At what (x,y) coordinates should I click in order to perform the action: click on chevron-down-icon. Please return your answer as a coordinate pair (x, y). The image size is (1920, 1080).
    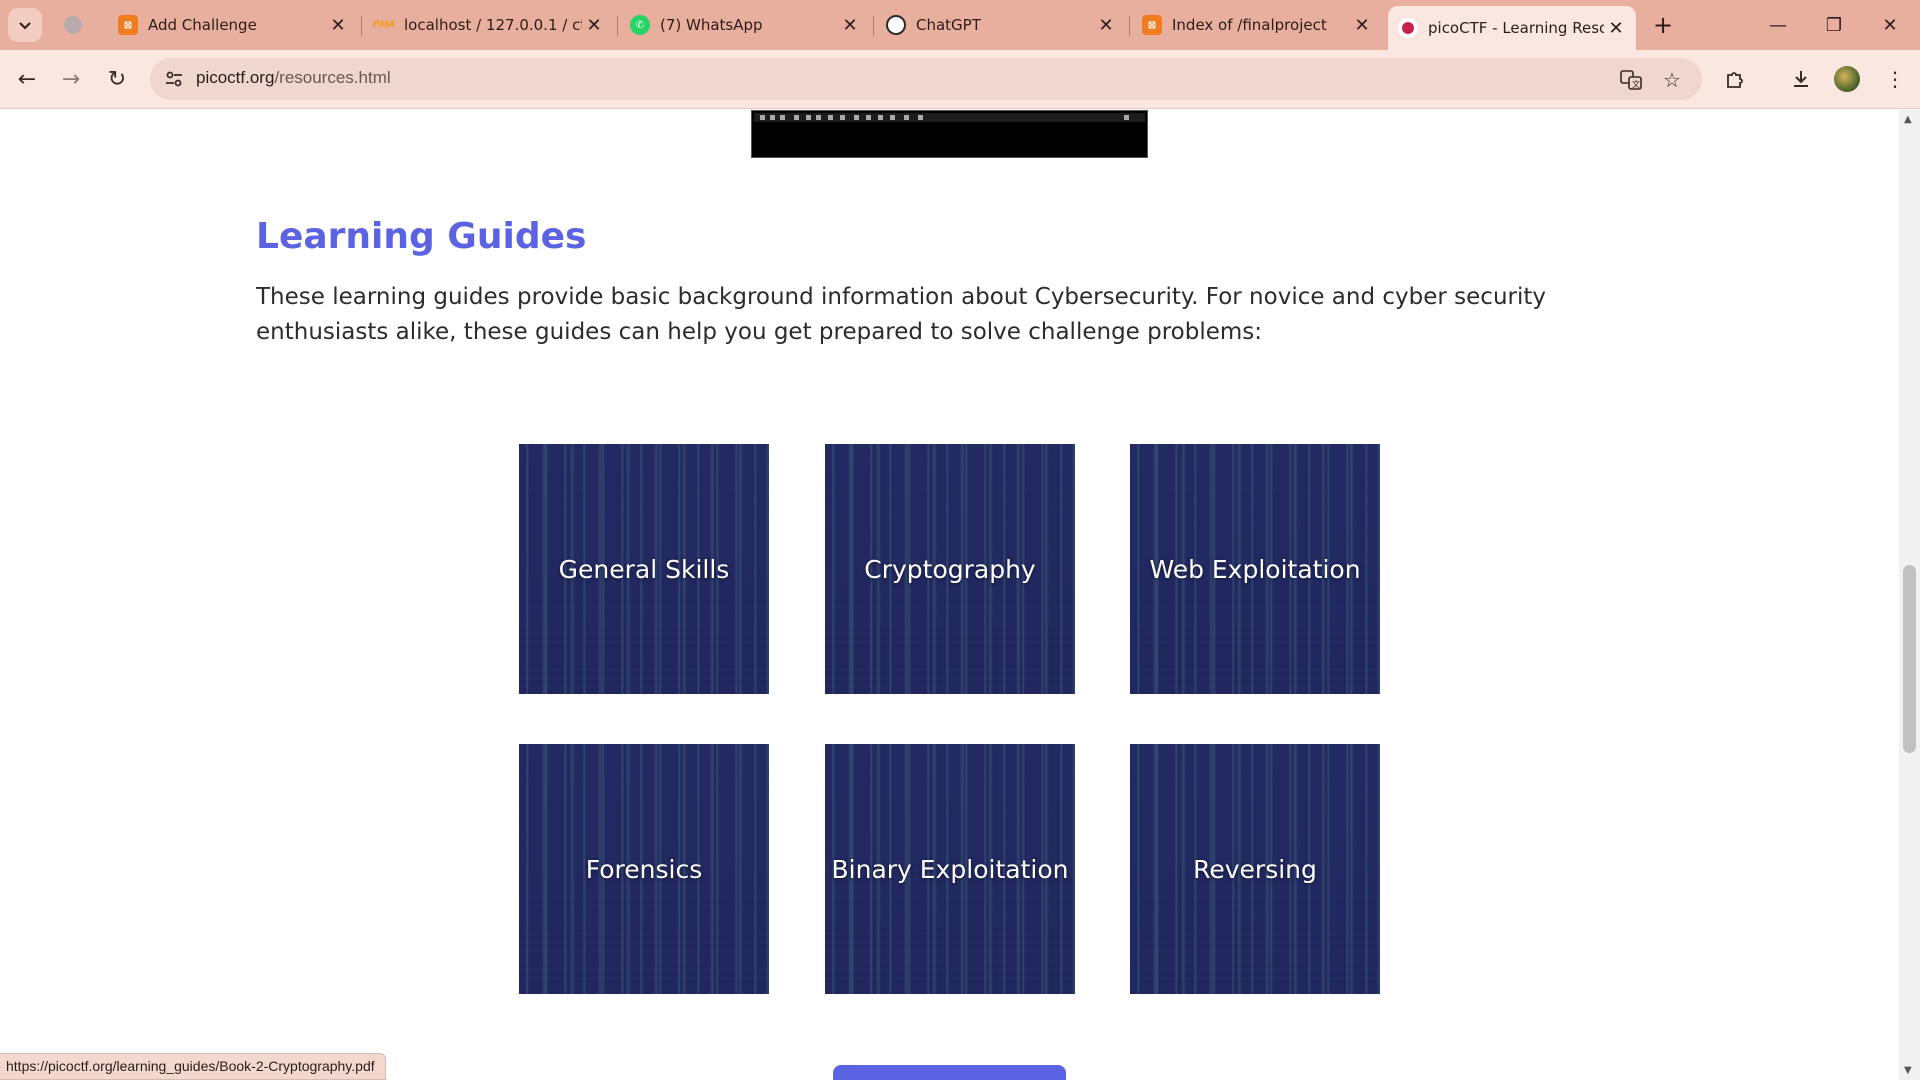
    Looking at the image, I should click on (25, 26).